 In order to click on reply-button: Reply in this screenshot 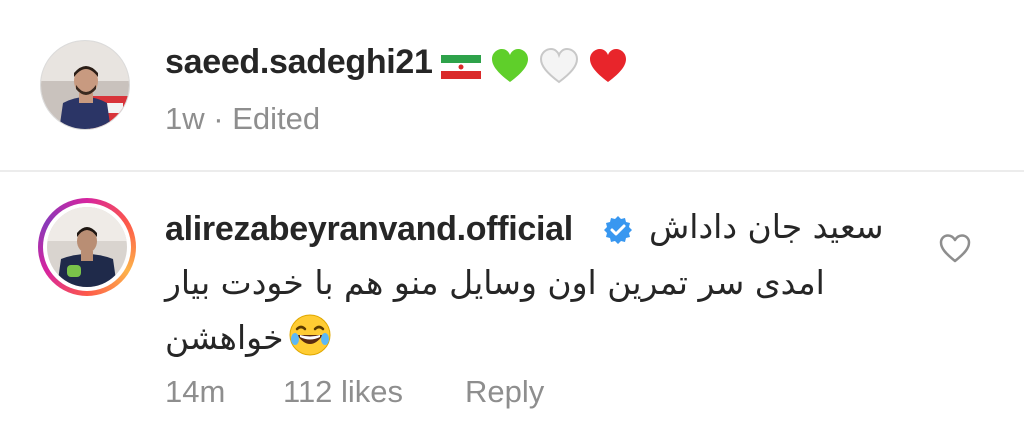, I will do `click(504, 392)`.